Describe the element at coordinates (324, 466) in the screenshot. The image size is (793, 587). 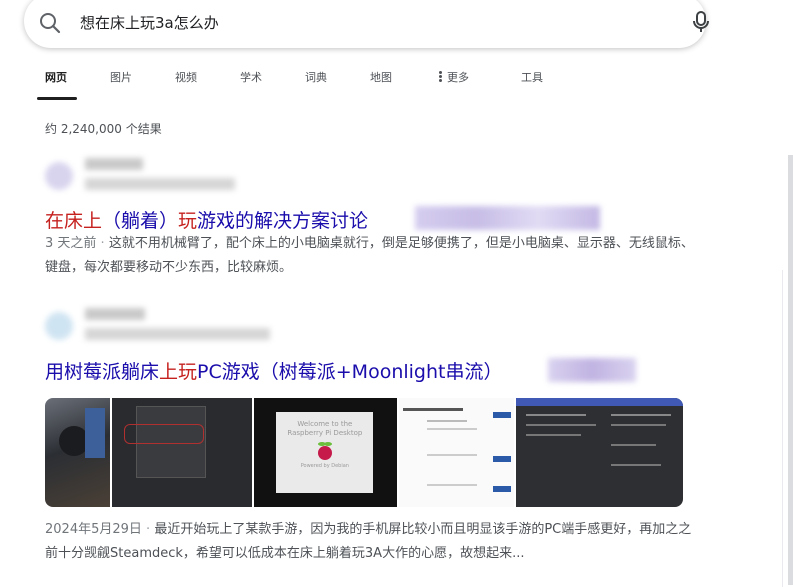
I see `powered-by-text: Powered by Debian` at that location.